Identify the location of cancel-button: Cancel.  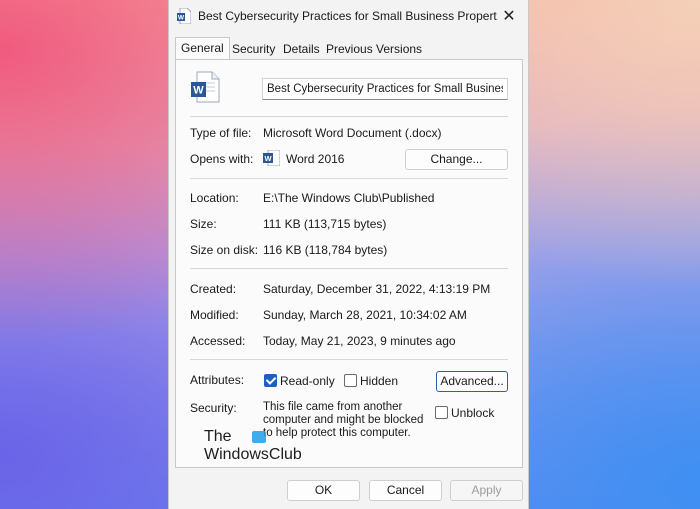
(405, 490).